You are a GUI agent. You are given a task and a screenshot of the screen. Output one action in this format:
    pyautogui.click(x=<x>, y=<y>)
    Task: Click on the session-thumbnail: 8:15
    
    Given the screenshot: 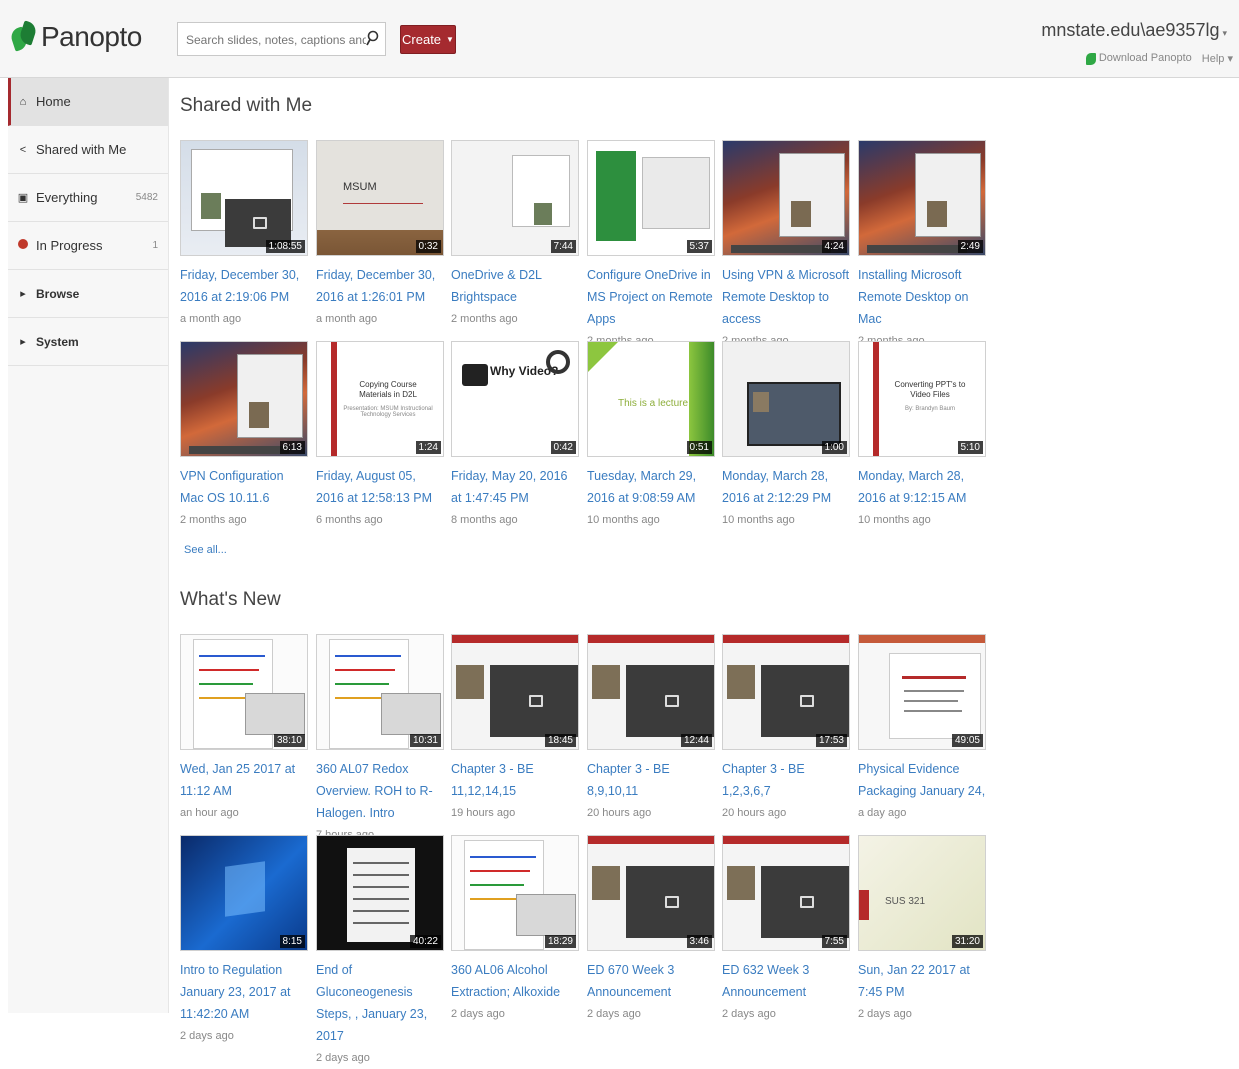 What is the action you would take?
    pyautogui.click(x=244, y=893)
    